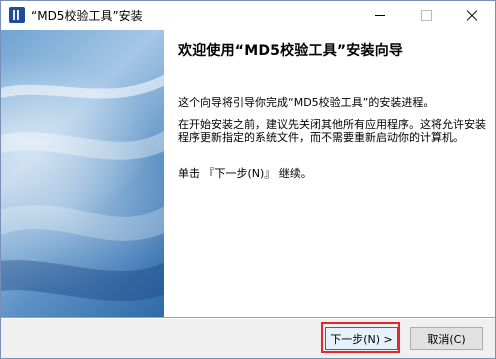  I want to click on page-title: 欢迎使用“MD5校验工具”安装向导, so click(291, 51).